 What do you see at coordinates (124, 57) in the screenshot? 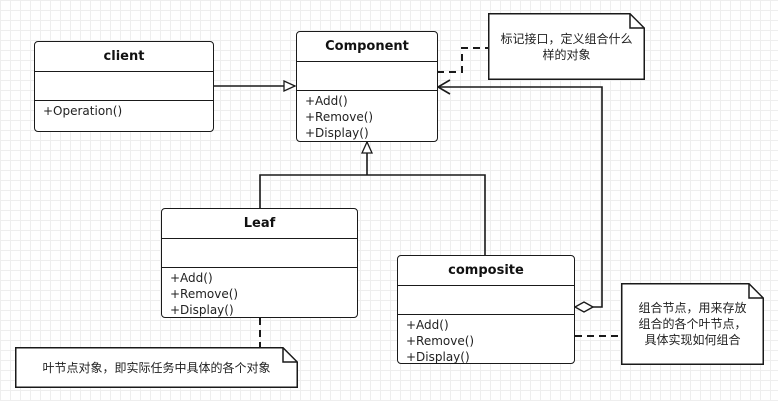
I see `class-client-name: client` at bounding box center [124, 57].